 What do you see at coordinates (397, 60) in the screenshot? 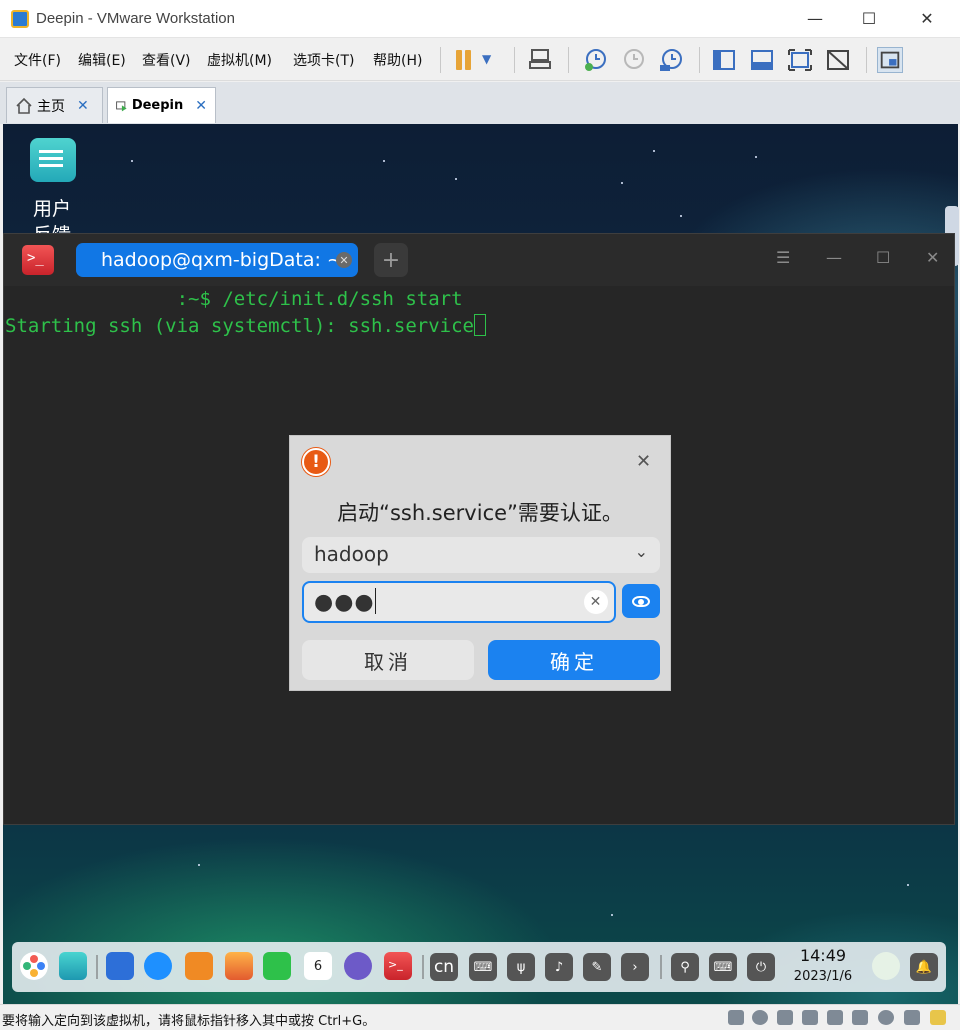
I see `menu-help: 帮助(H)` at bounding box center [397, 60].